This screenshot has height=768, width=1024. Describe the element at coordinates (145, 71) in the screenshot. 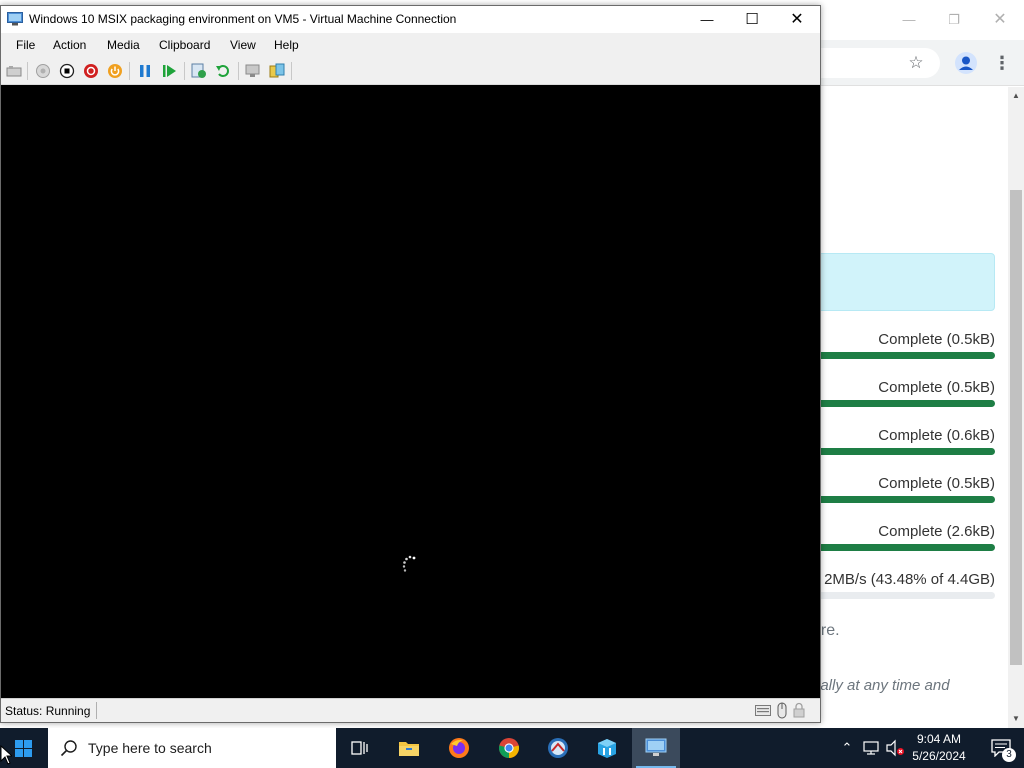

I see `pause-icon` at that location.